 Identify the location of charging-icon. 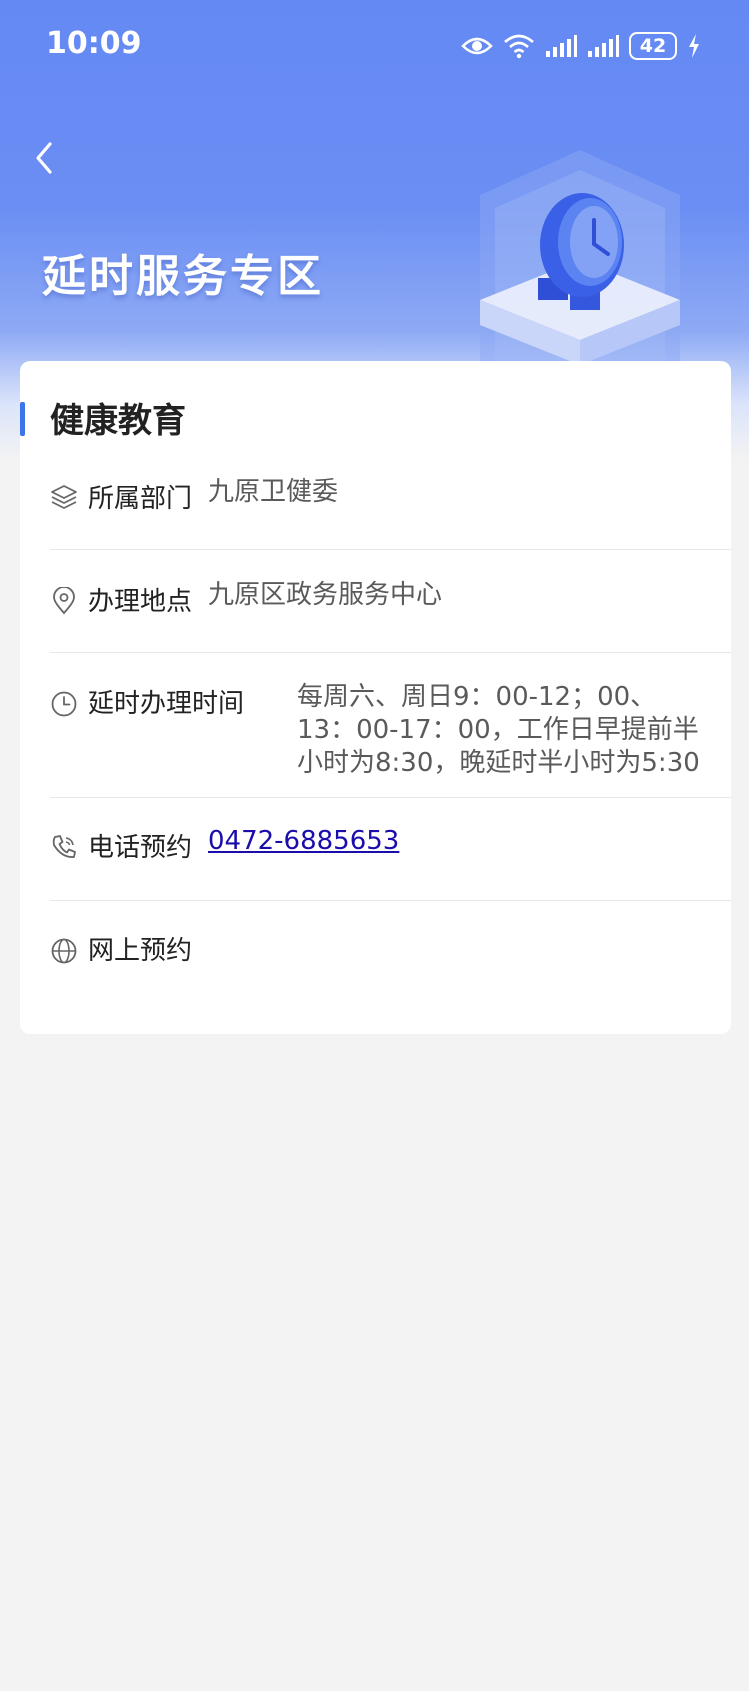
(694, 46).